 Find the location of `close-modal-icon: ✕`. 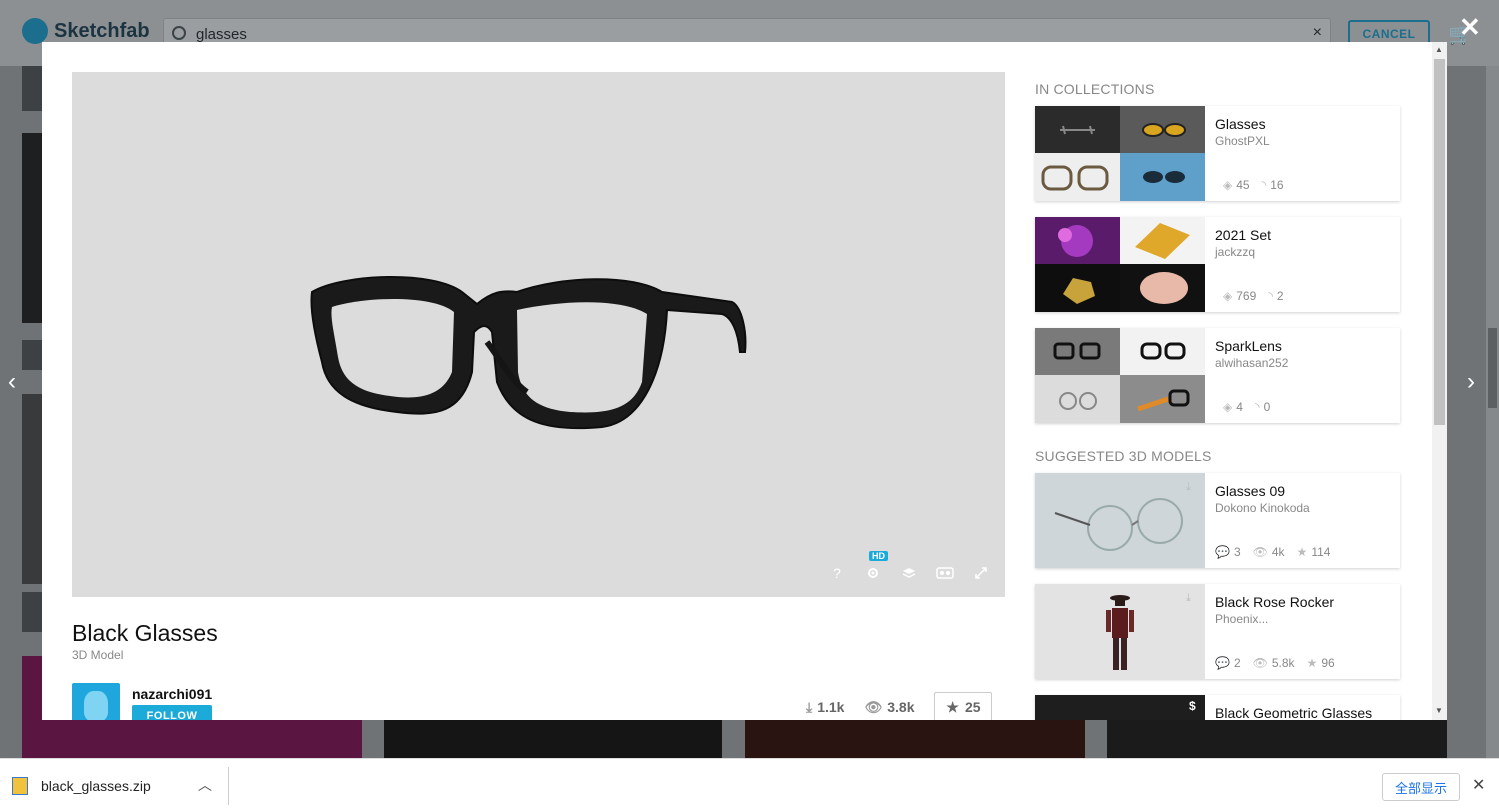

close-modal-icon: ✕ is located at coordinates (1470, 27).